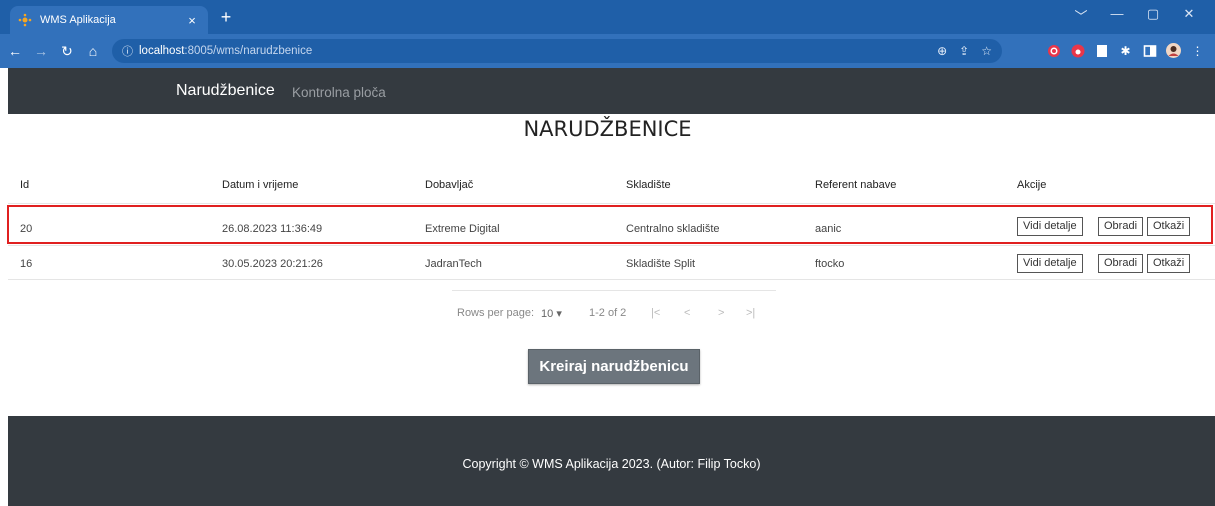  What do you see at coordinates (547, 314) in the screenshot?
I see `rows-per-page-value: 10` at bounding box center [547, 314].